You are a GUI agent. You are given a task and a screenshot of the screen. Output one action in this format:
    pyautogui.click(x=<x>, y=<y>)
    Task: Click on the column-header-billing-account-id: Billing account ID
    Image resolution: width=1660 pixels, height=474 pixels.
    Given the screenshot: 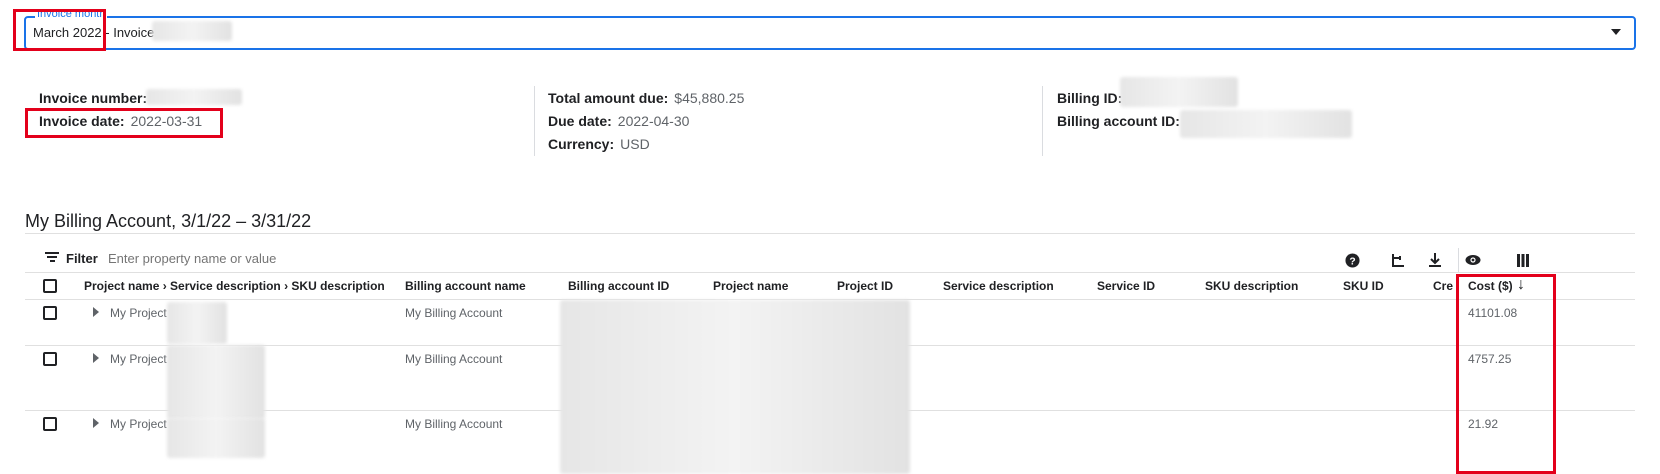 What is the action you would take?
    pyautogui.click(x=618, y=286)
    